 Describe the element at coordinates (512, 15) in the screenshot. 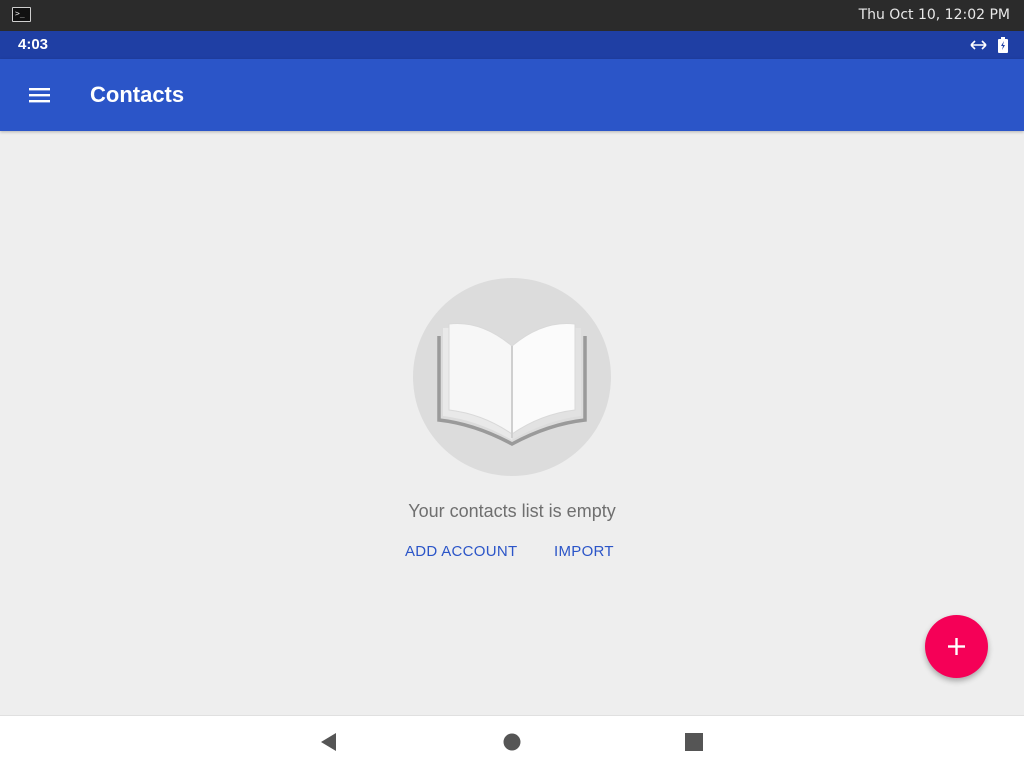

I see `host-top-bar: >_ Thu Oct 10, 12:02 PM` at that location.